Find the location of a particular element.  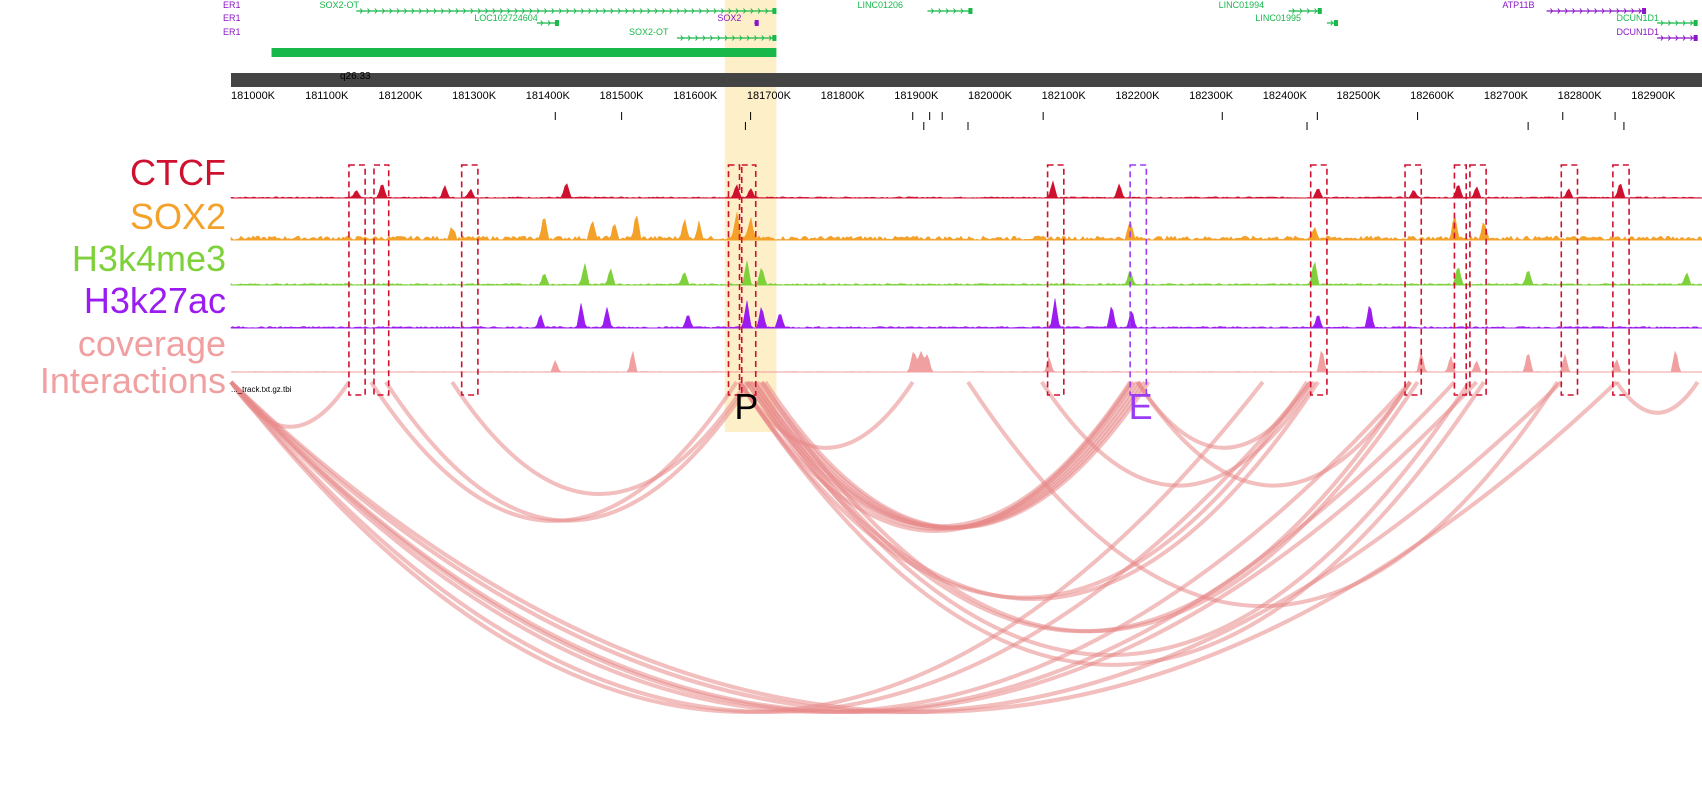

axis-tick-label: 181800K is located at coordinates (842, 96).